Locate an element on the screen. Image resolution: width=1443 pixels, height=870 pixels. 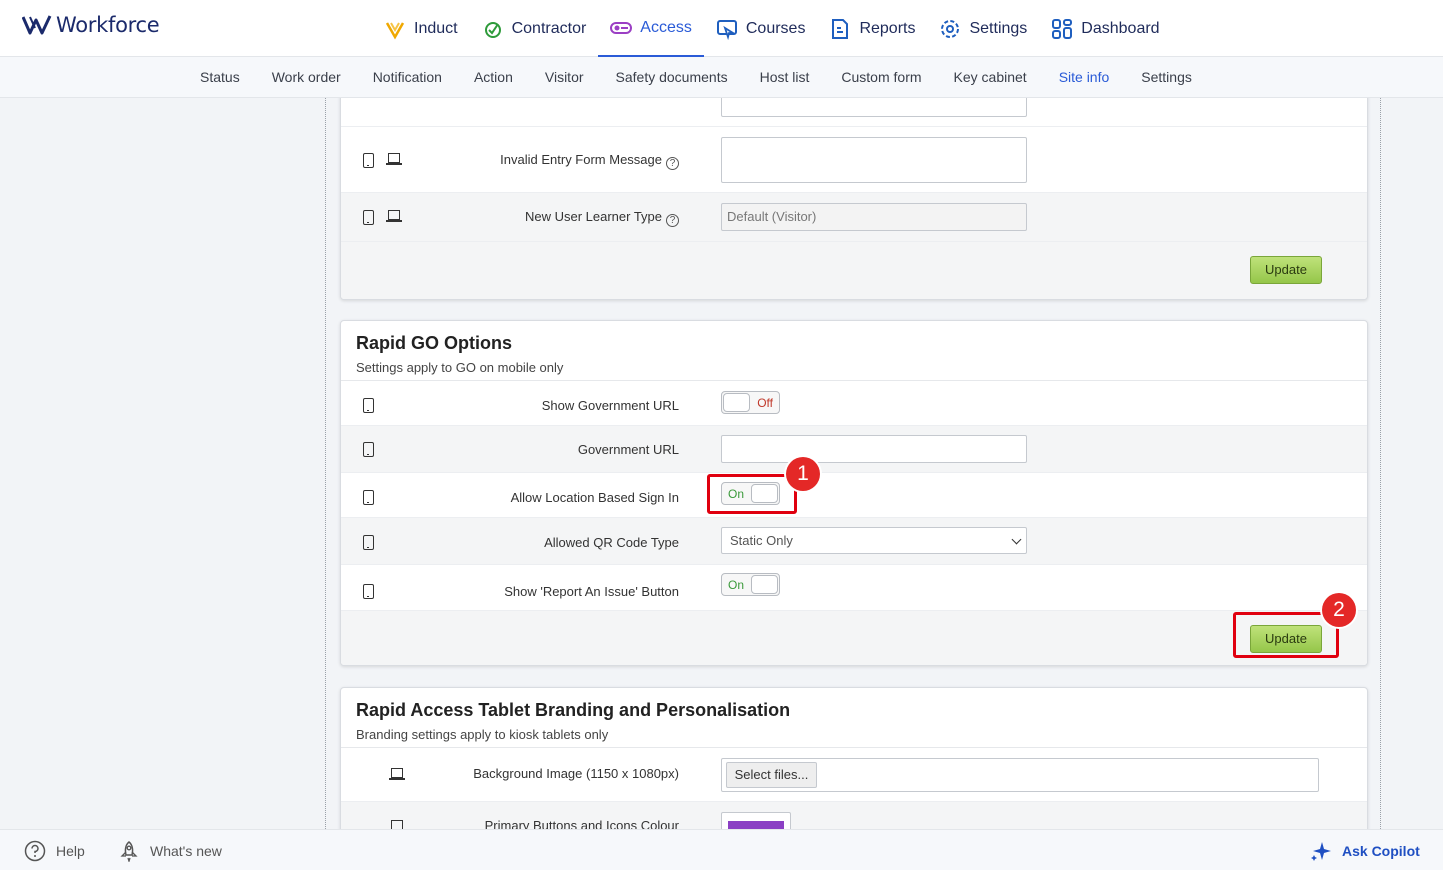
subnav-site-info: Site info is located at coordinates (1084, 77).